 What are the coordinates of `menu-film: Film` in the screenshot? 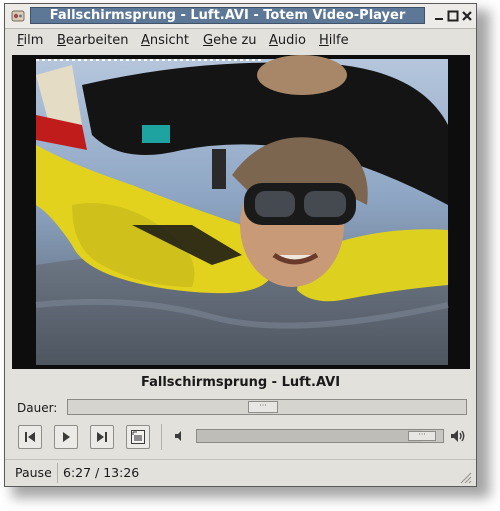 It's located at (30, 40).